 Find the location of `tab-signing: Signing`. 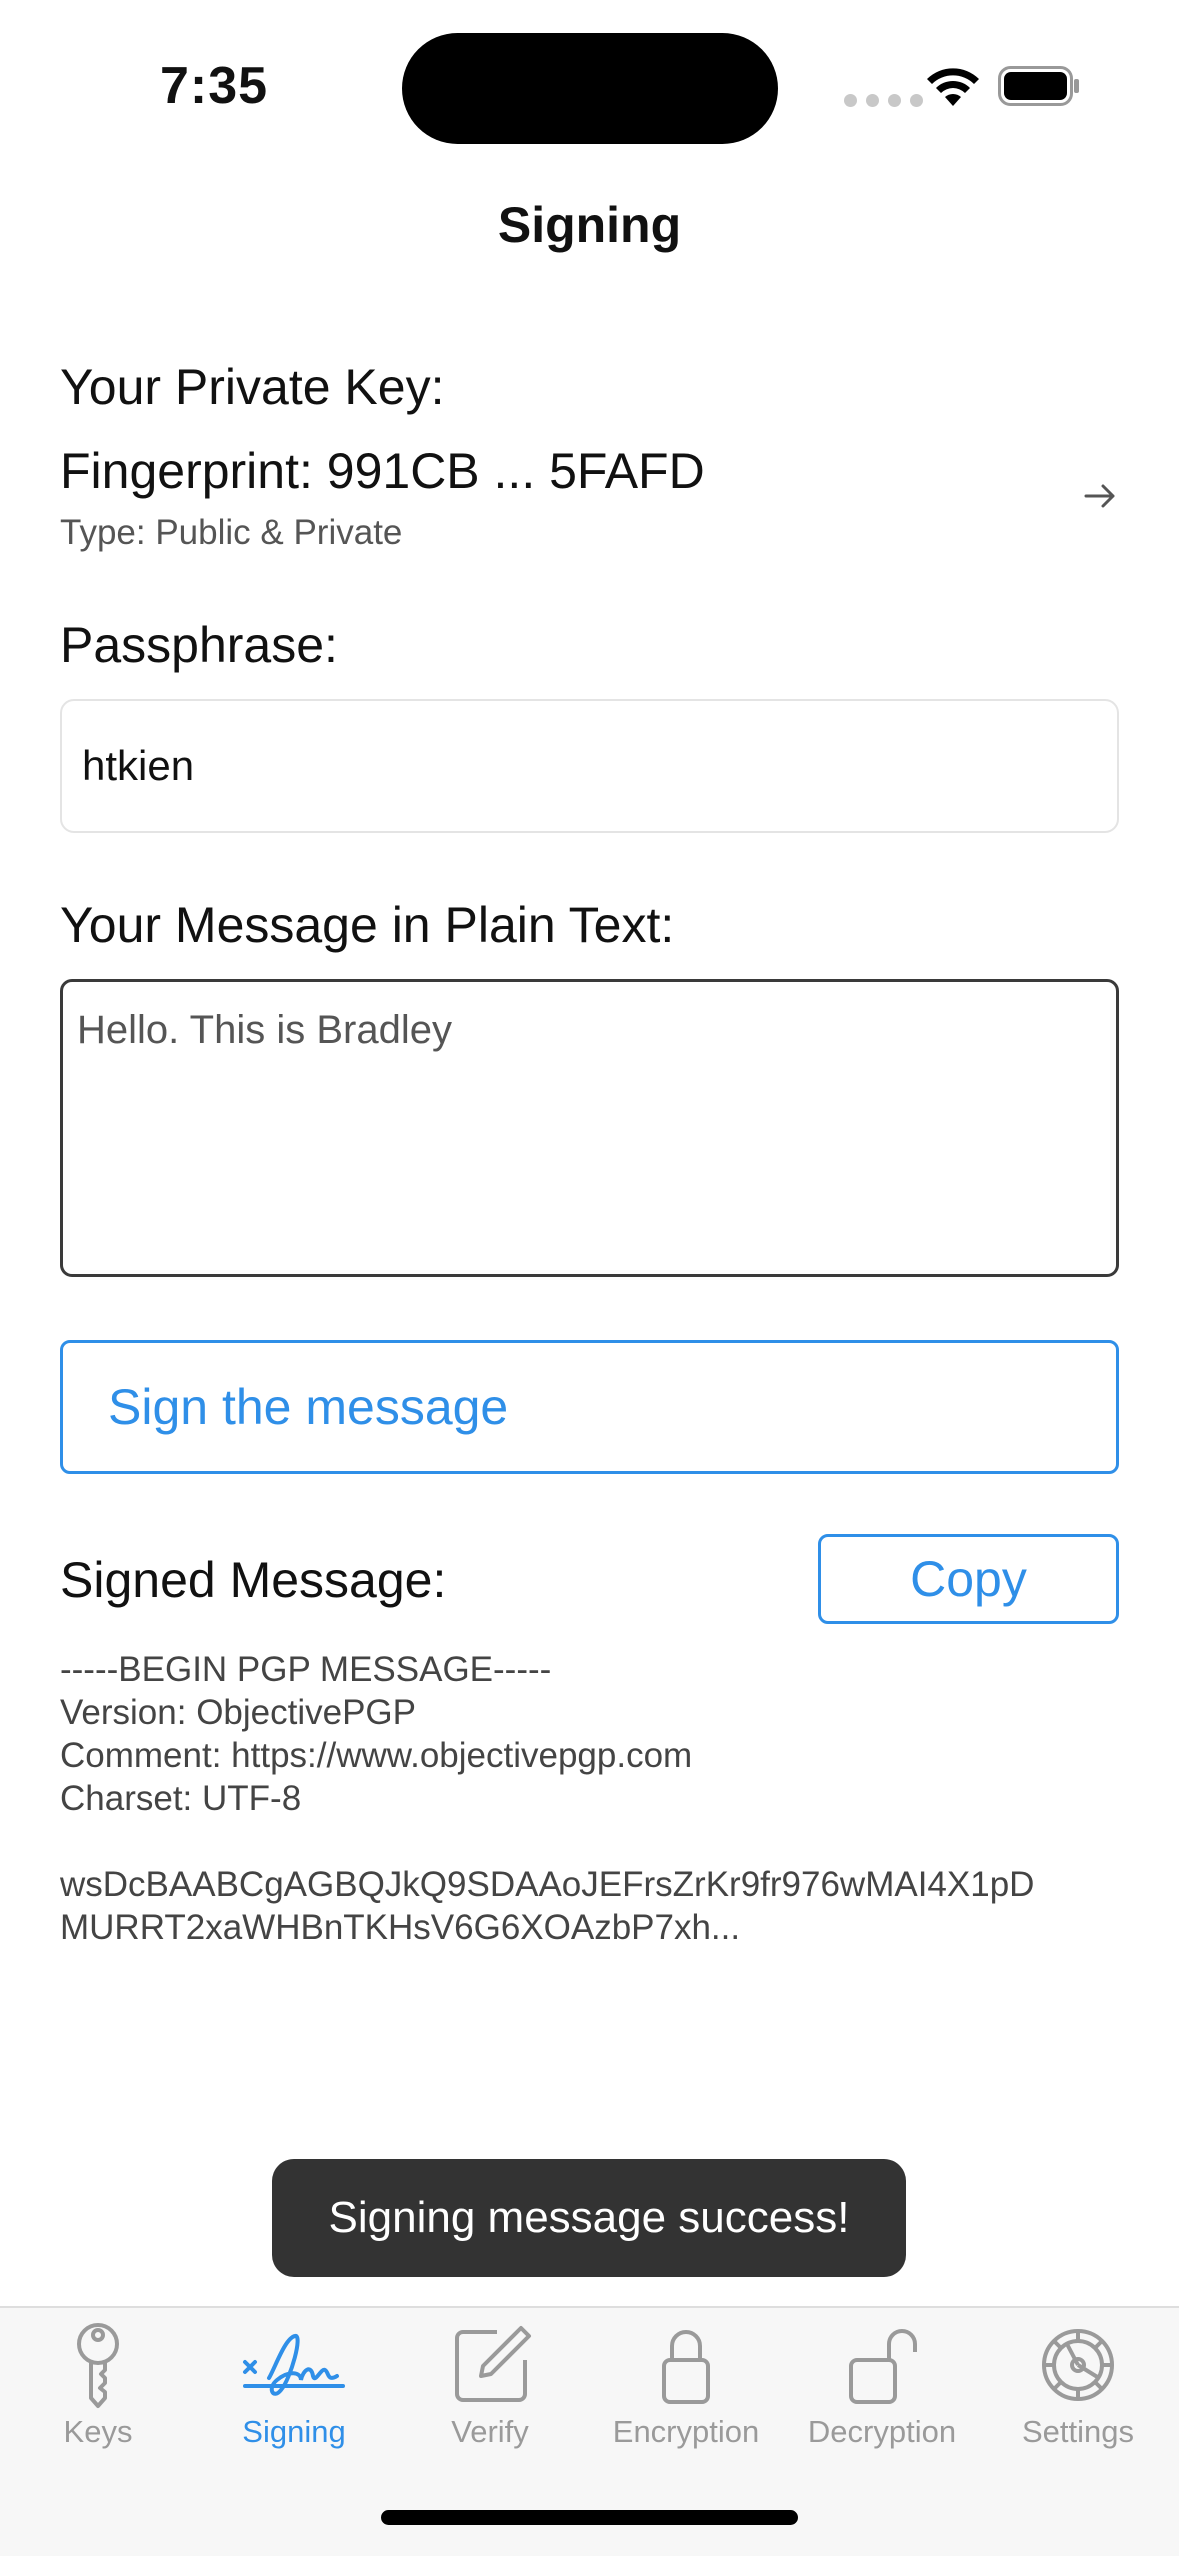

tab-signing: Signing is located at coordinates (294, 2390).